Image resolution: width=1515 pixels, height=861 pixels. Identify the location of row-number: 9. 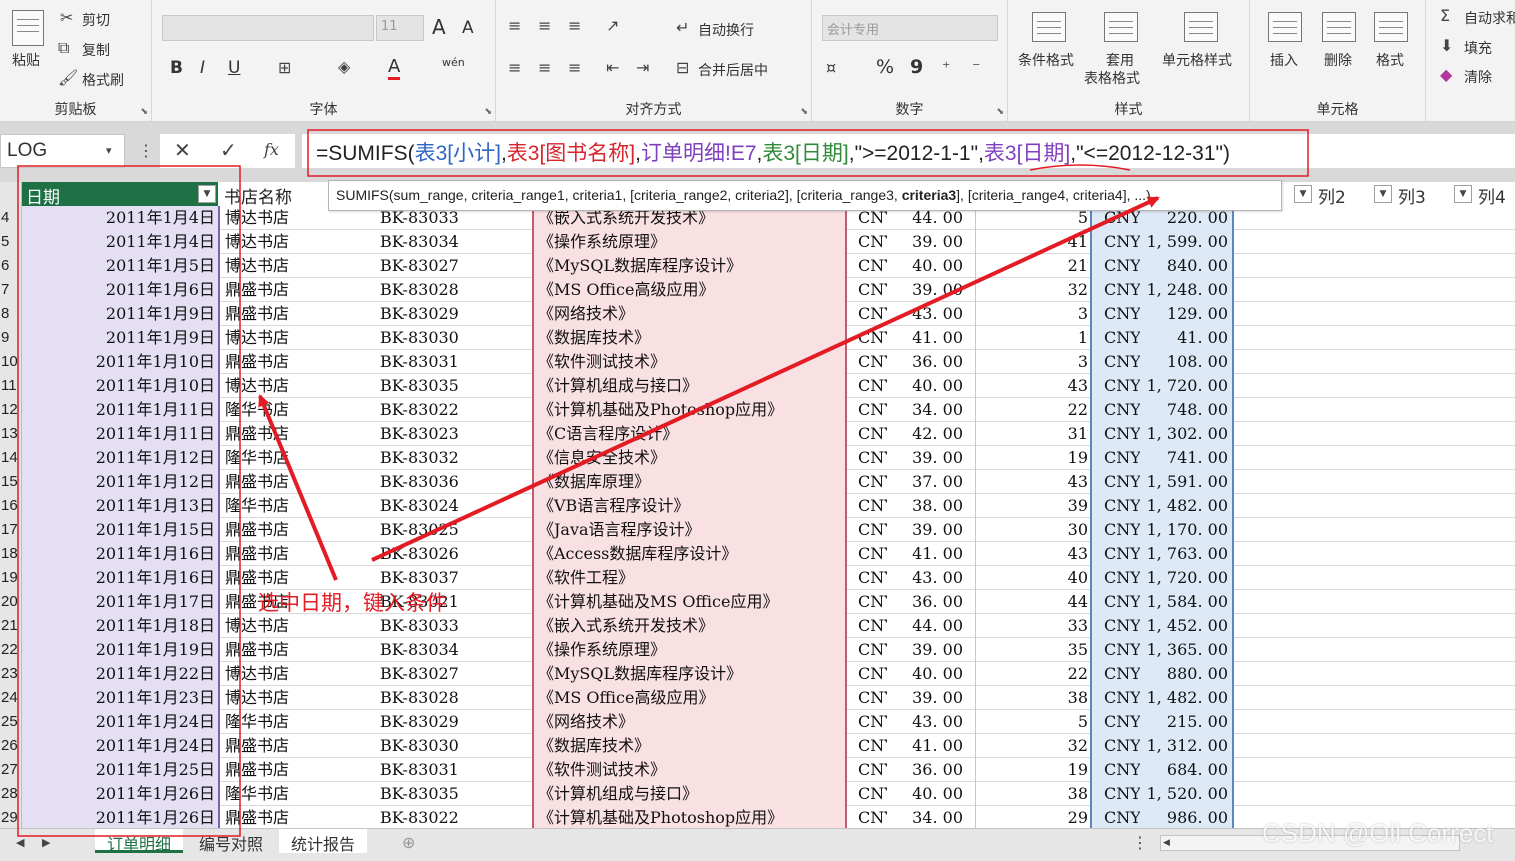
(11, 338).